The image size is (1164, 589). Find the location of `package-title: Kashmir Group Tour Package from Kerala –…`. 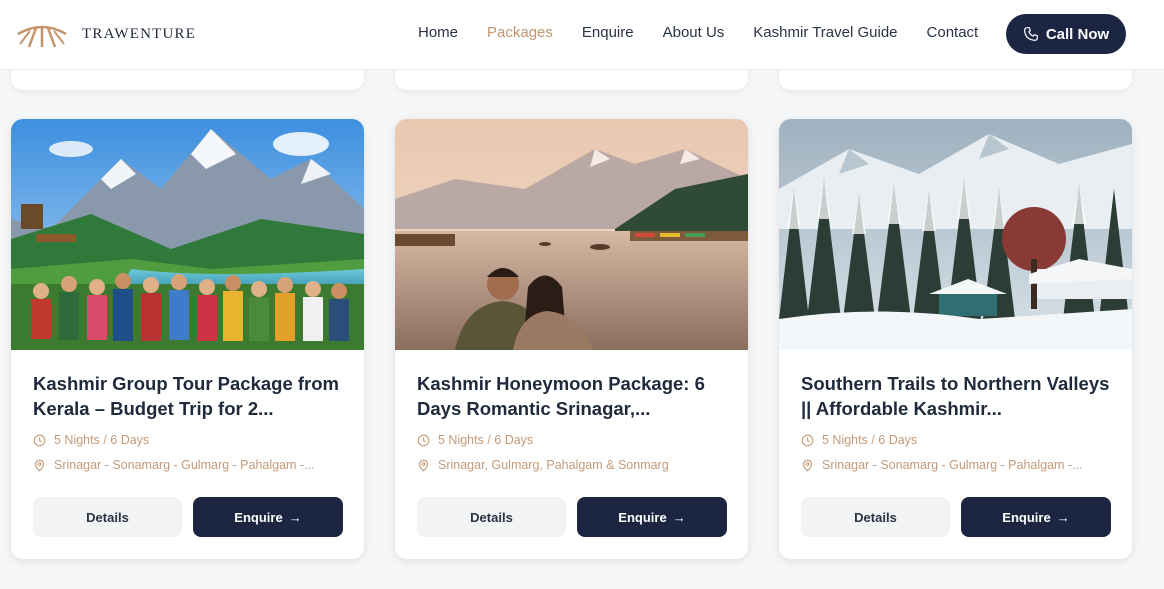

package-title: Kashmir Group Tour Package from Kerala –… is located at coordinates (189, 396).